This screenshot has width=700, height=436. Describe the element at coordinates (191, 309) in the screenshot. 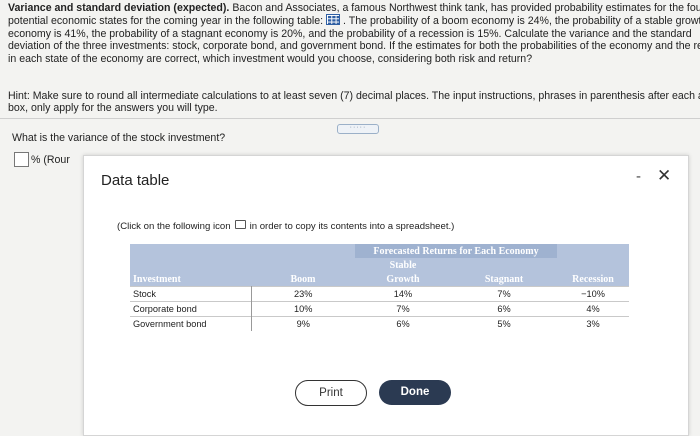

I see `row-name: Corporate bond` at that location.